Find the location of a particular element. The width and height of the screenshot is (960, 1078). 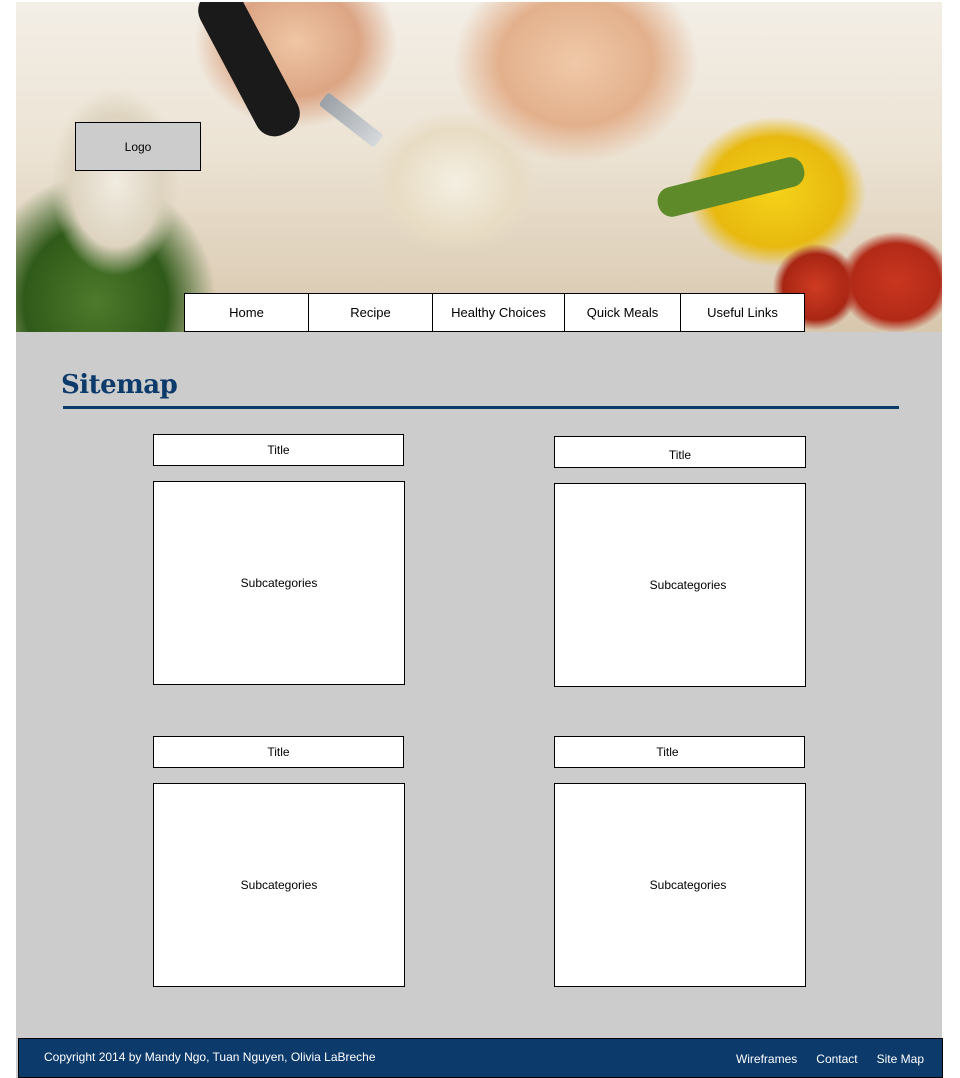

nav-item-home: Home is located at coordinates (247, 312).